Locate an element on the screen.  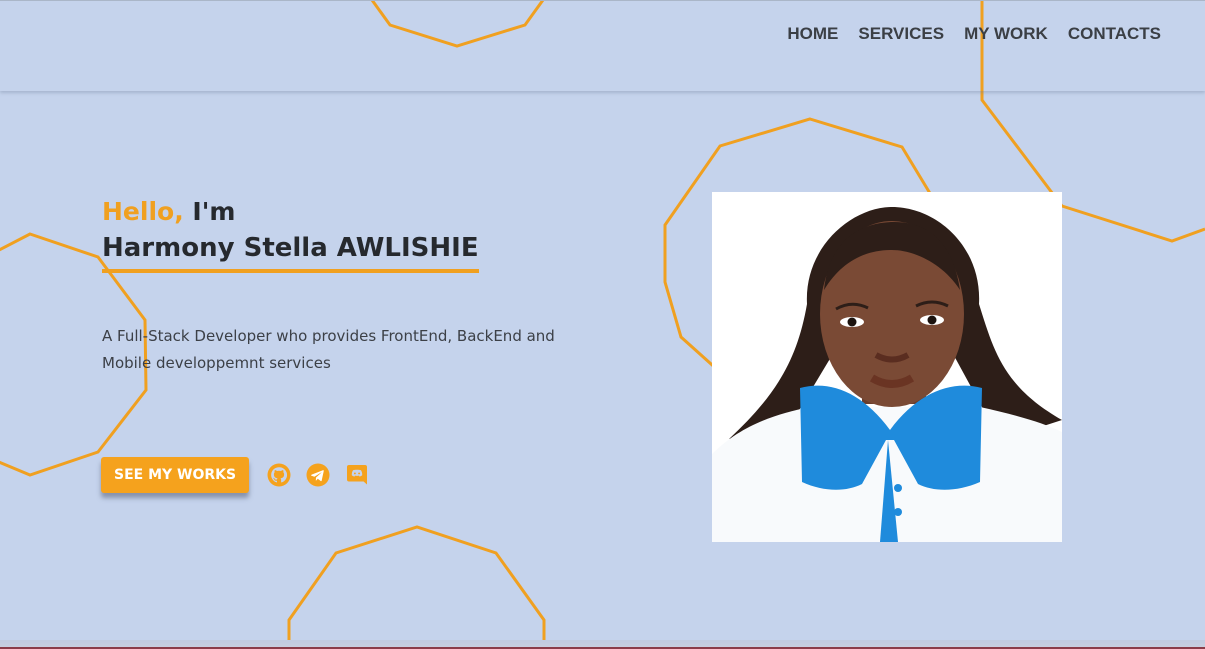
social-links is located at coordinates (318, 475).